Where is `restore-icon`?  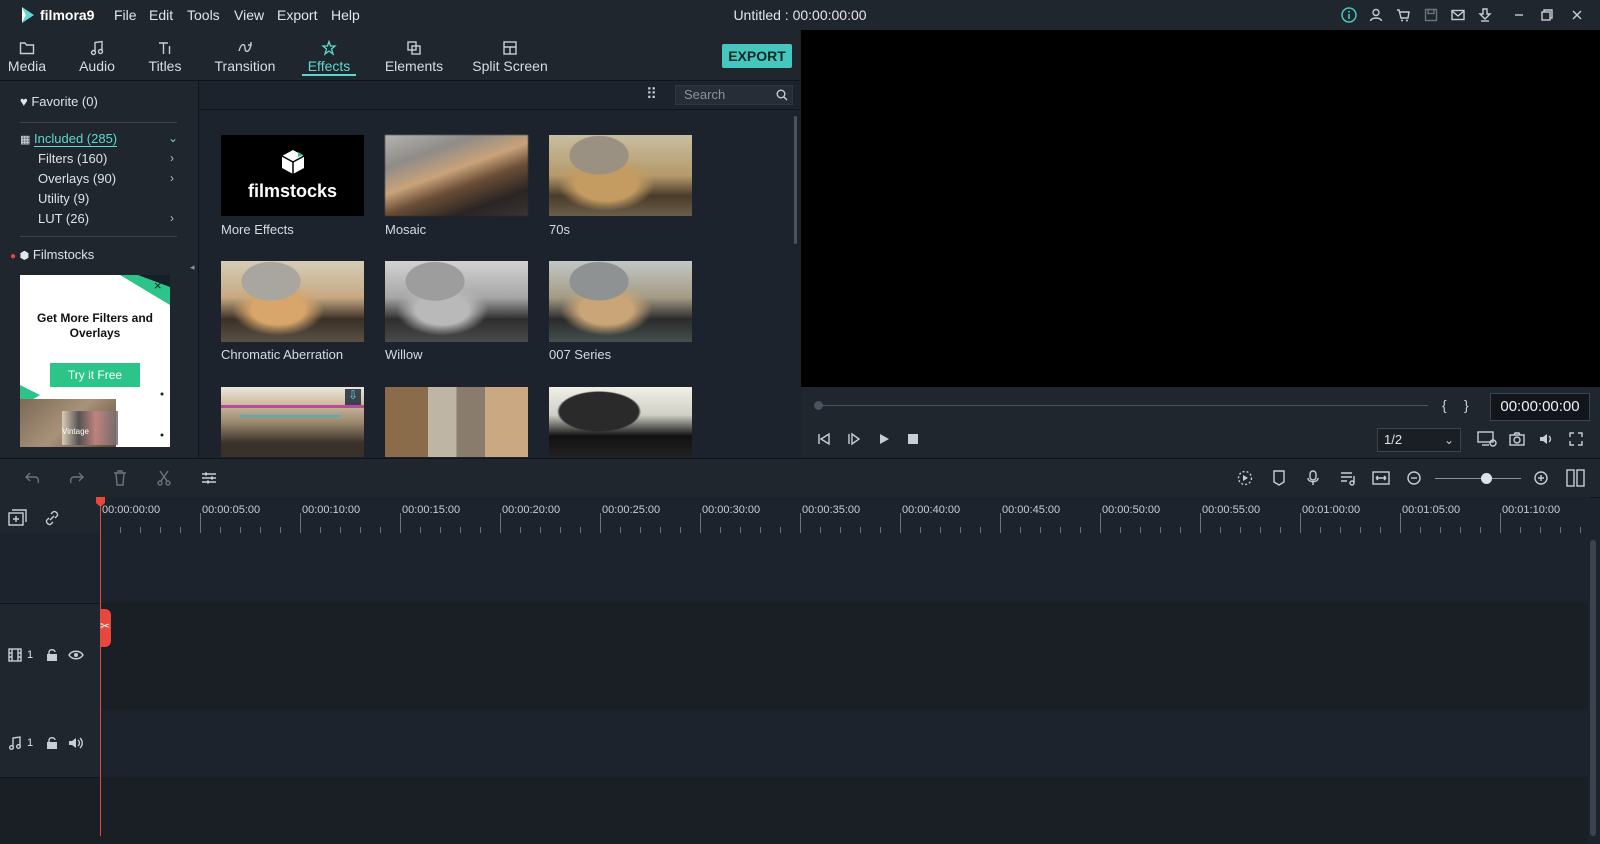
restore-icon is located at coordinates (1547, 15).